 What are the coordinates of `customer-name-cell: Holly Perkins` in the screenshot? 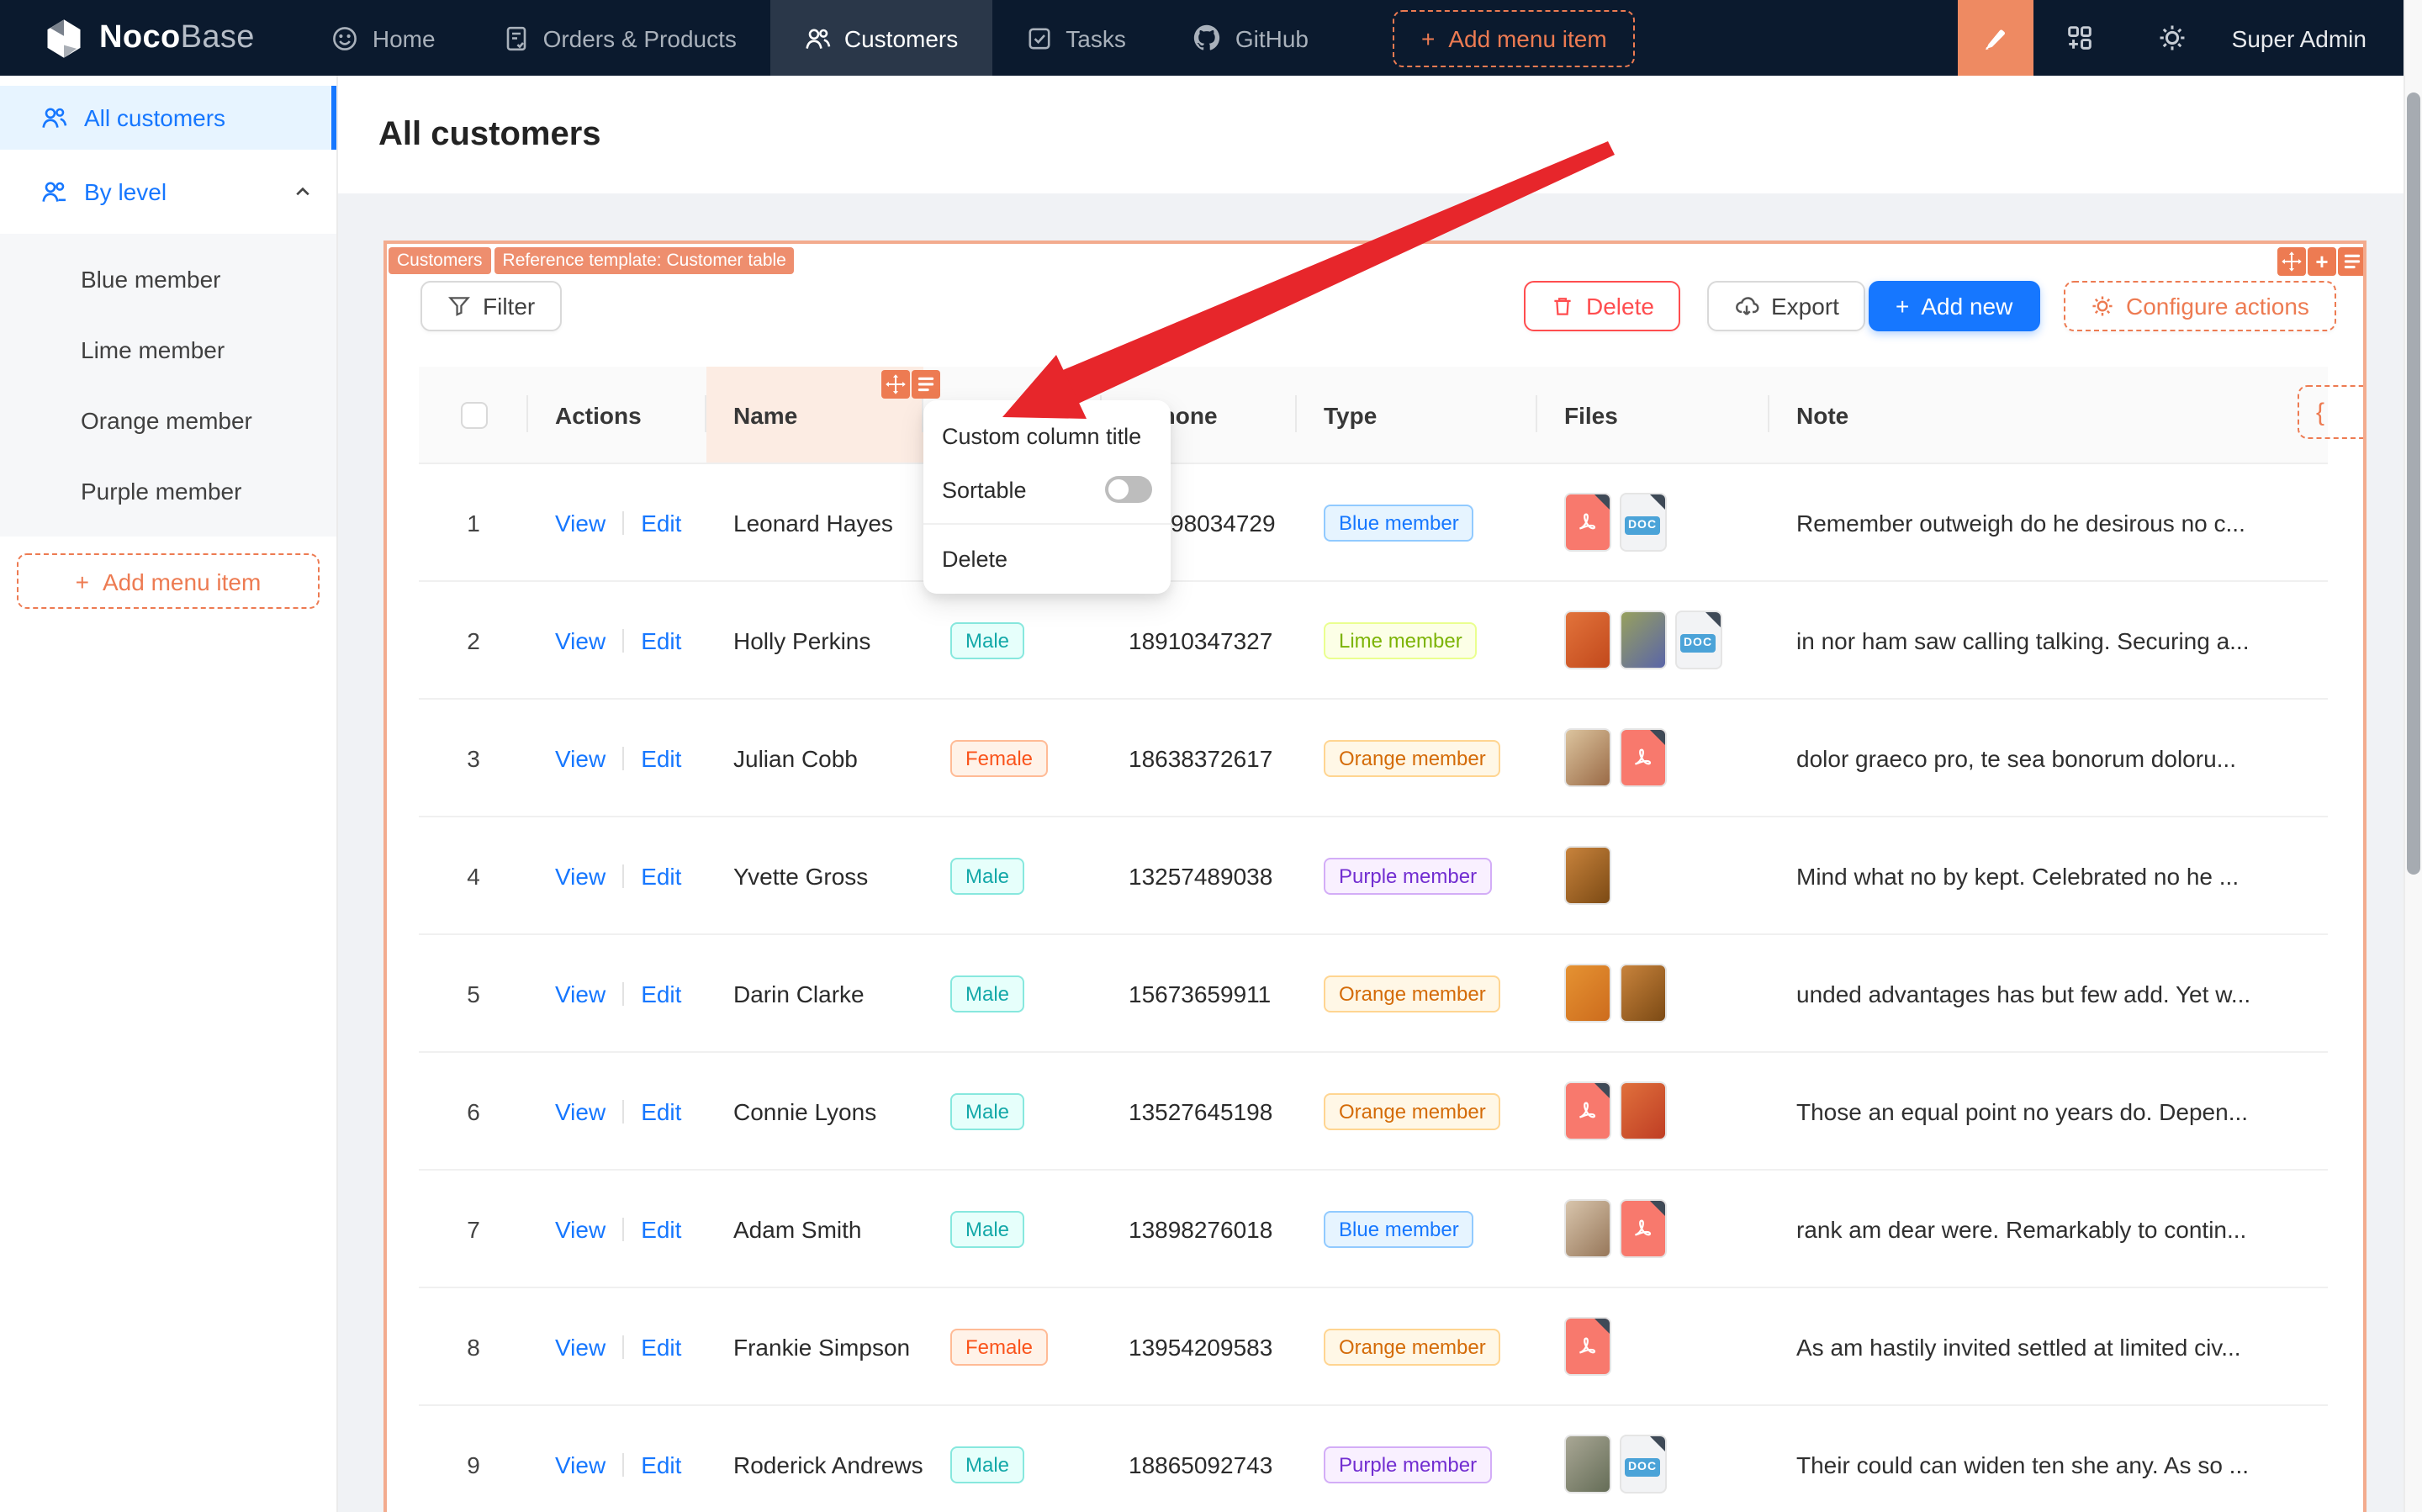 It's located at (802, 639).